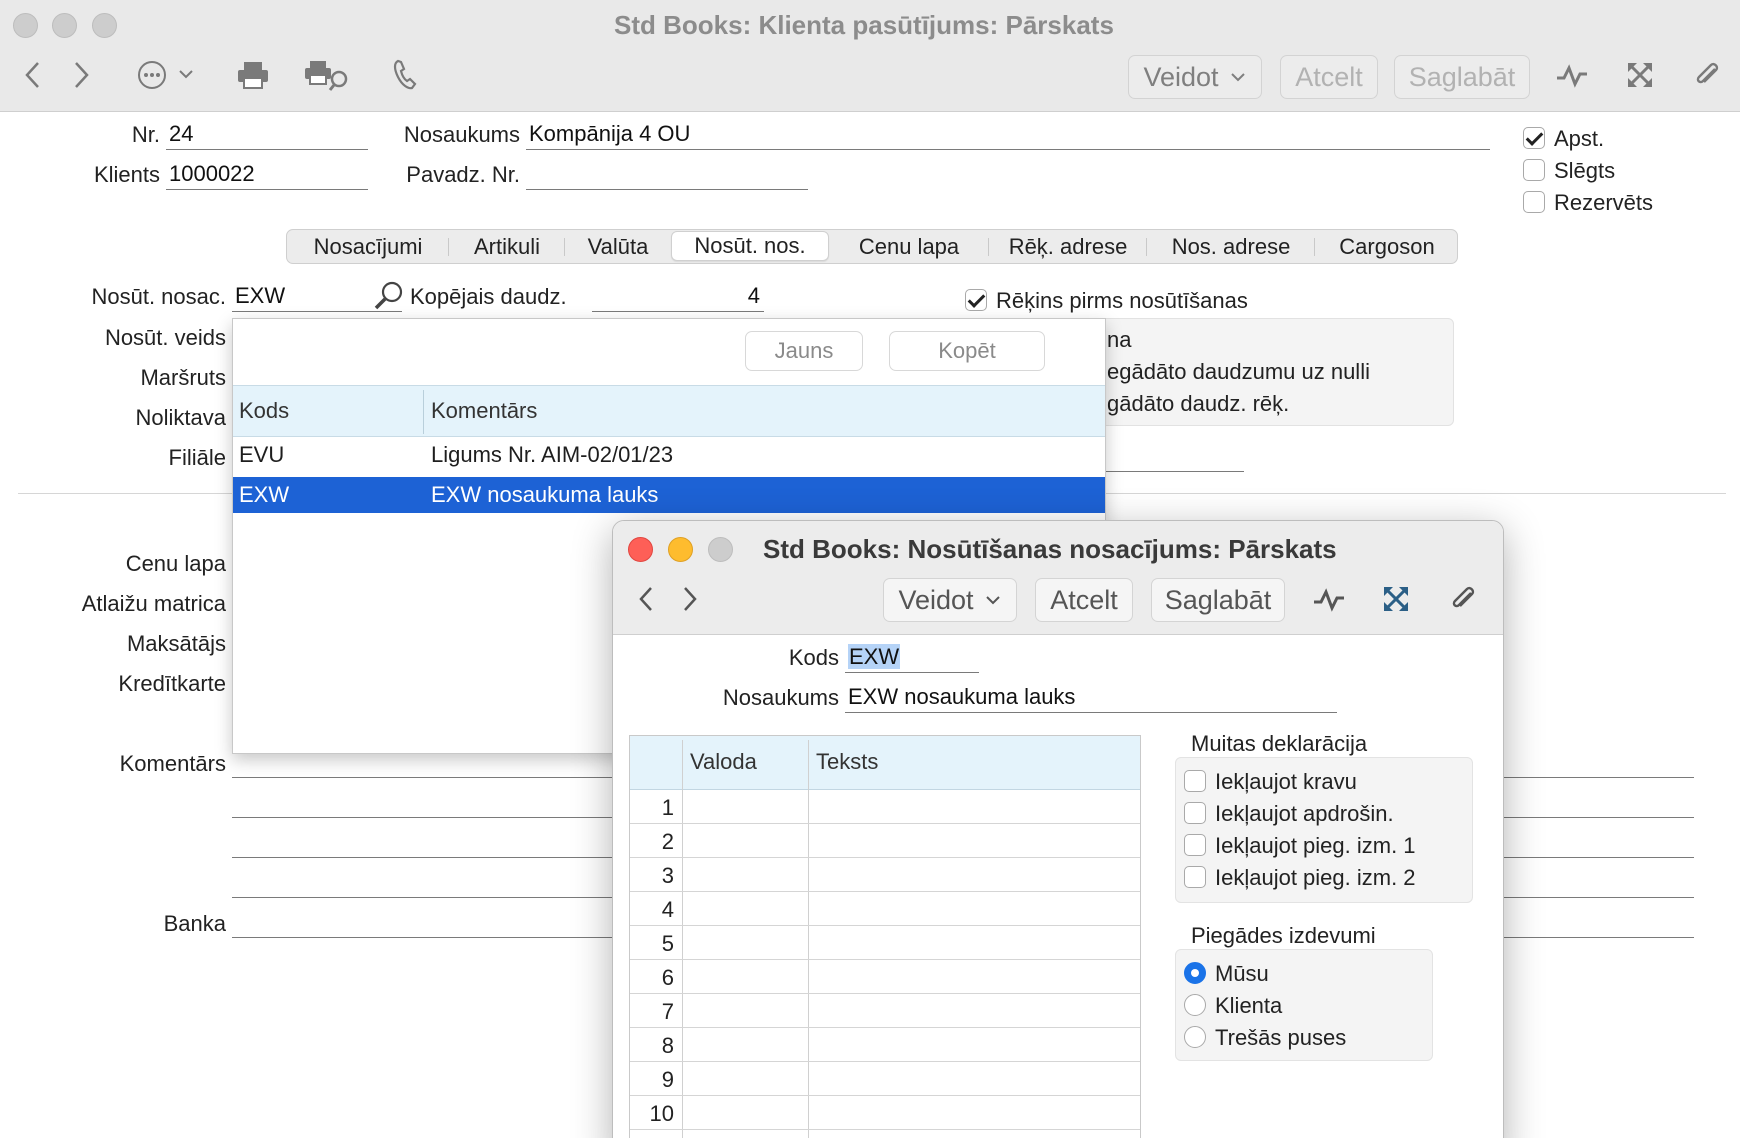 The width and height of the screenshot is (1740, 1138). Describe the element at coordinates (1195, 813) in the screenshot. I see `include-insurance-checkbox` at that location.